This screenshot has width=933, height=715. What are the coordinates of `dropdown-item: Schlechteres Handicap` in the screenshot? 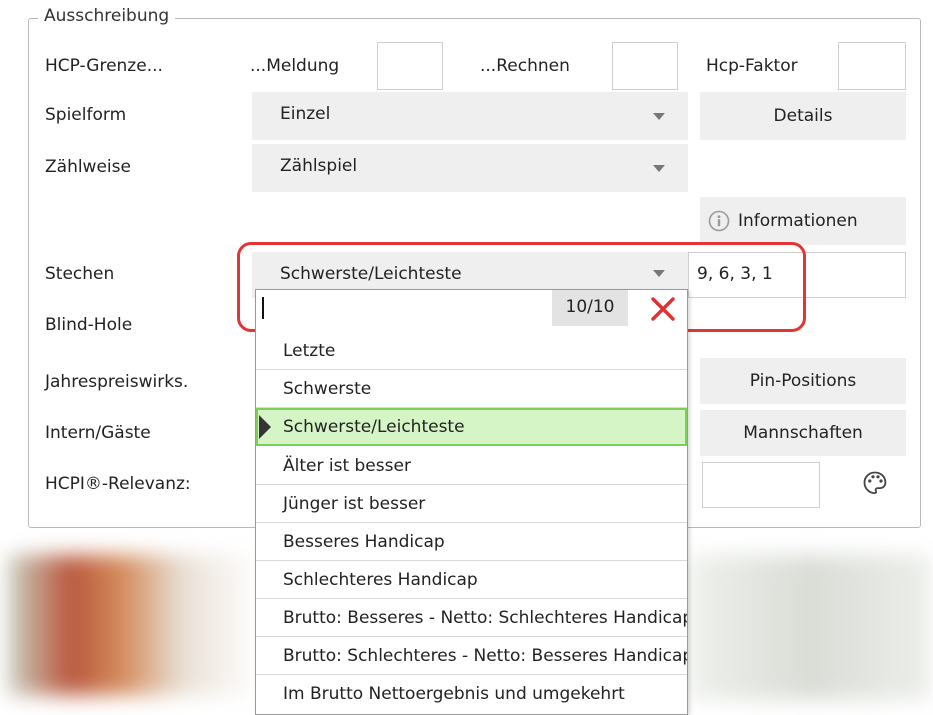 It's located at (471, 580).